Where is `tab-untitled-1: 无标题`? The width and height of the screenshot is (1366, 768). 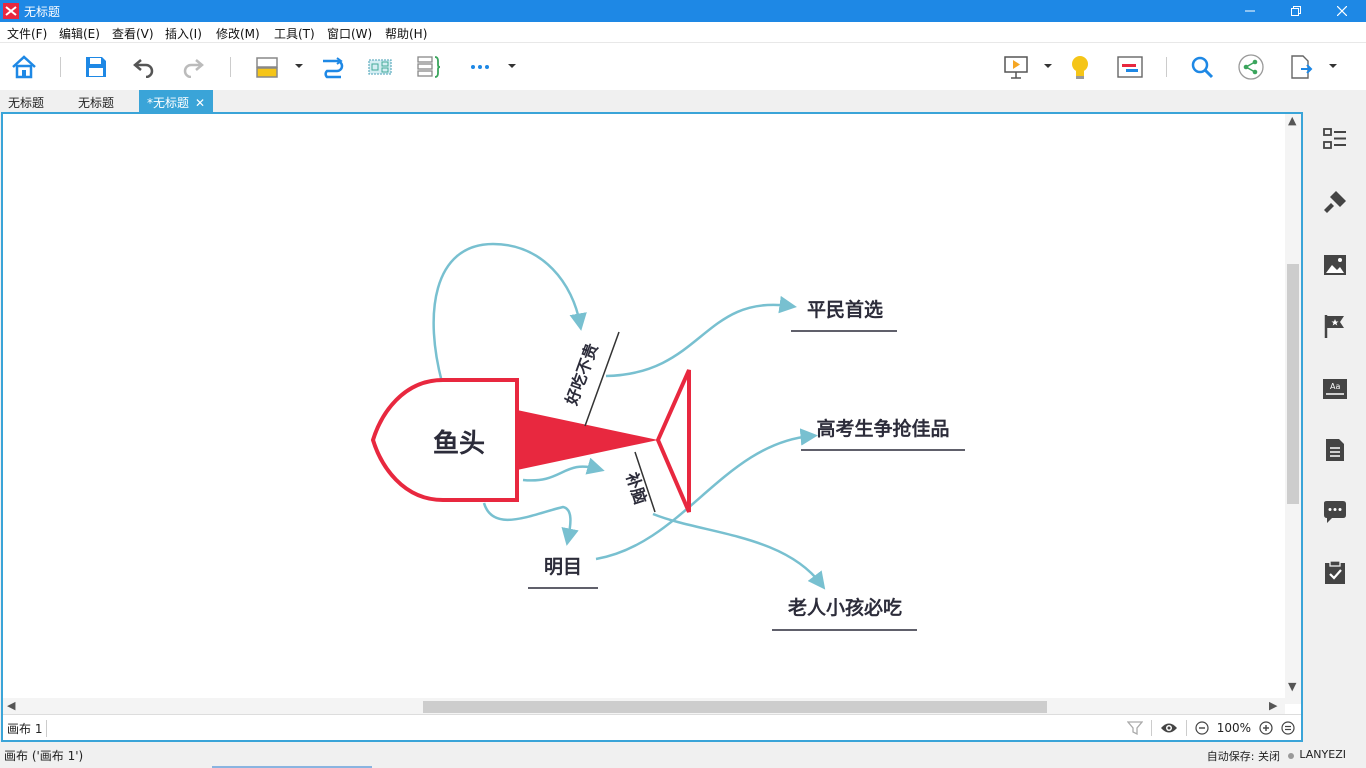 tab-untitled-1: 无标题 is located at coordinates (26, 101).